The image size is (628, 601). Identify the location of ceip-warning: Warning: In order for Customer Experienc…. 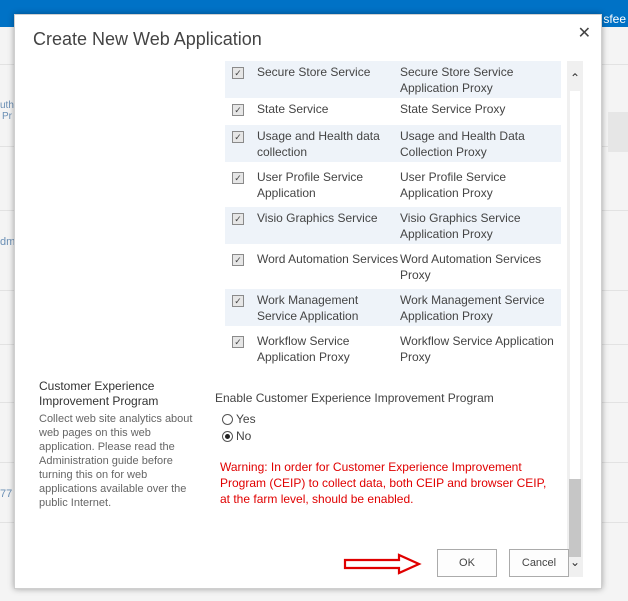
(383, 483).